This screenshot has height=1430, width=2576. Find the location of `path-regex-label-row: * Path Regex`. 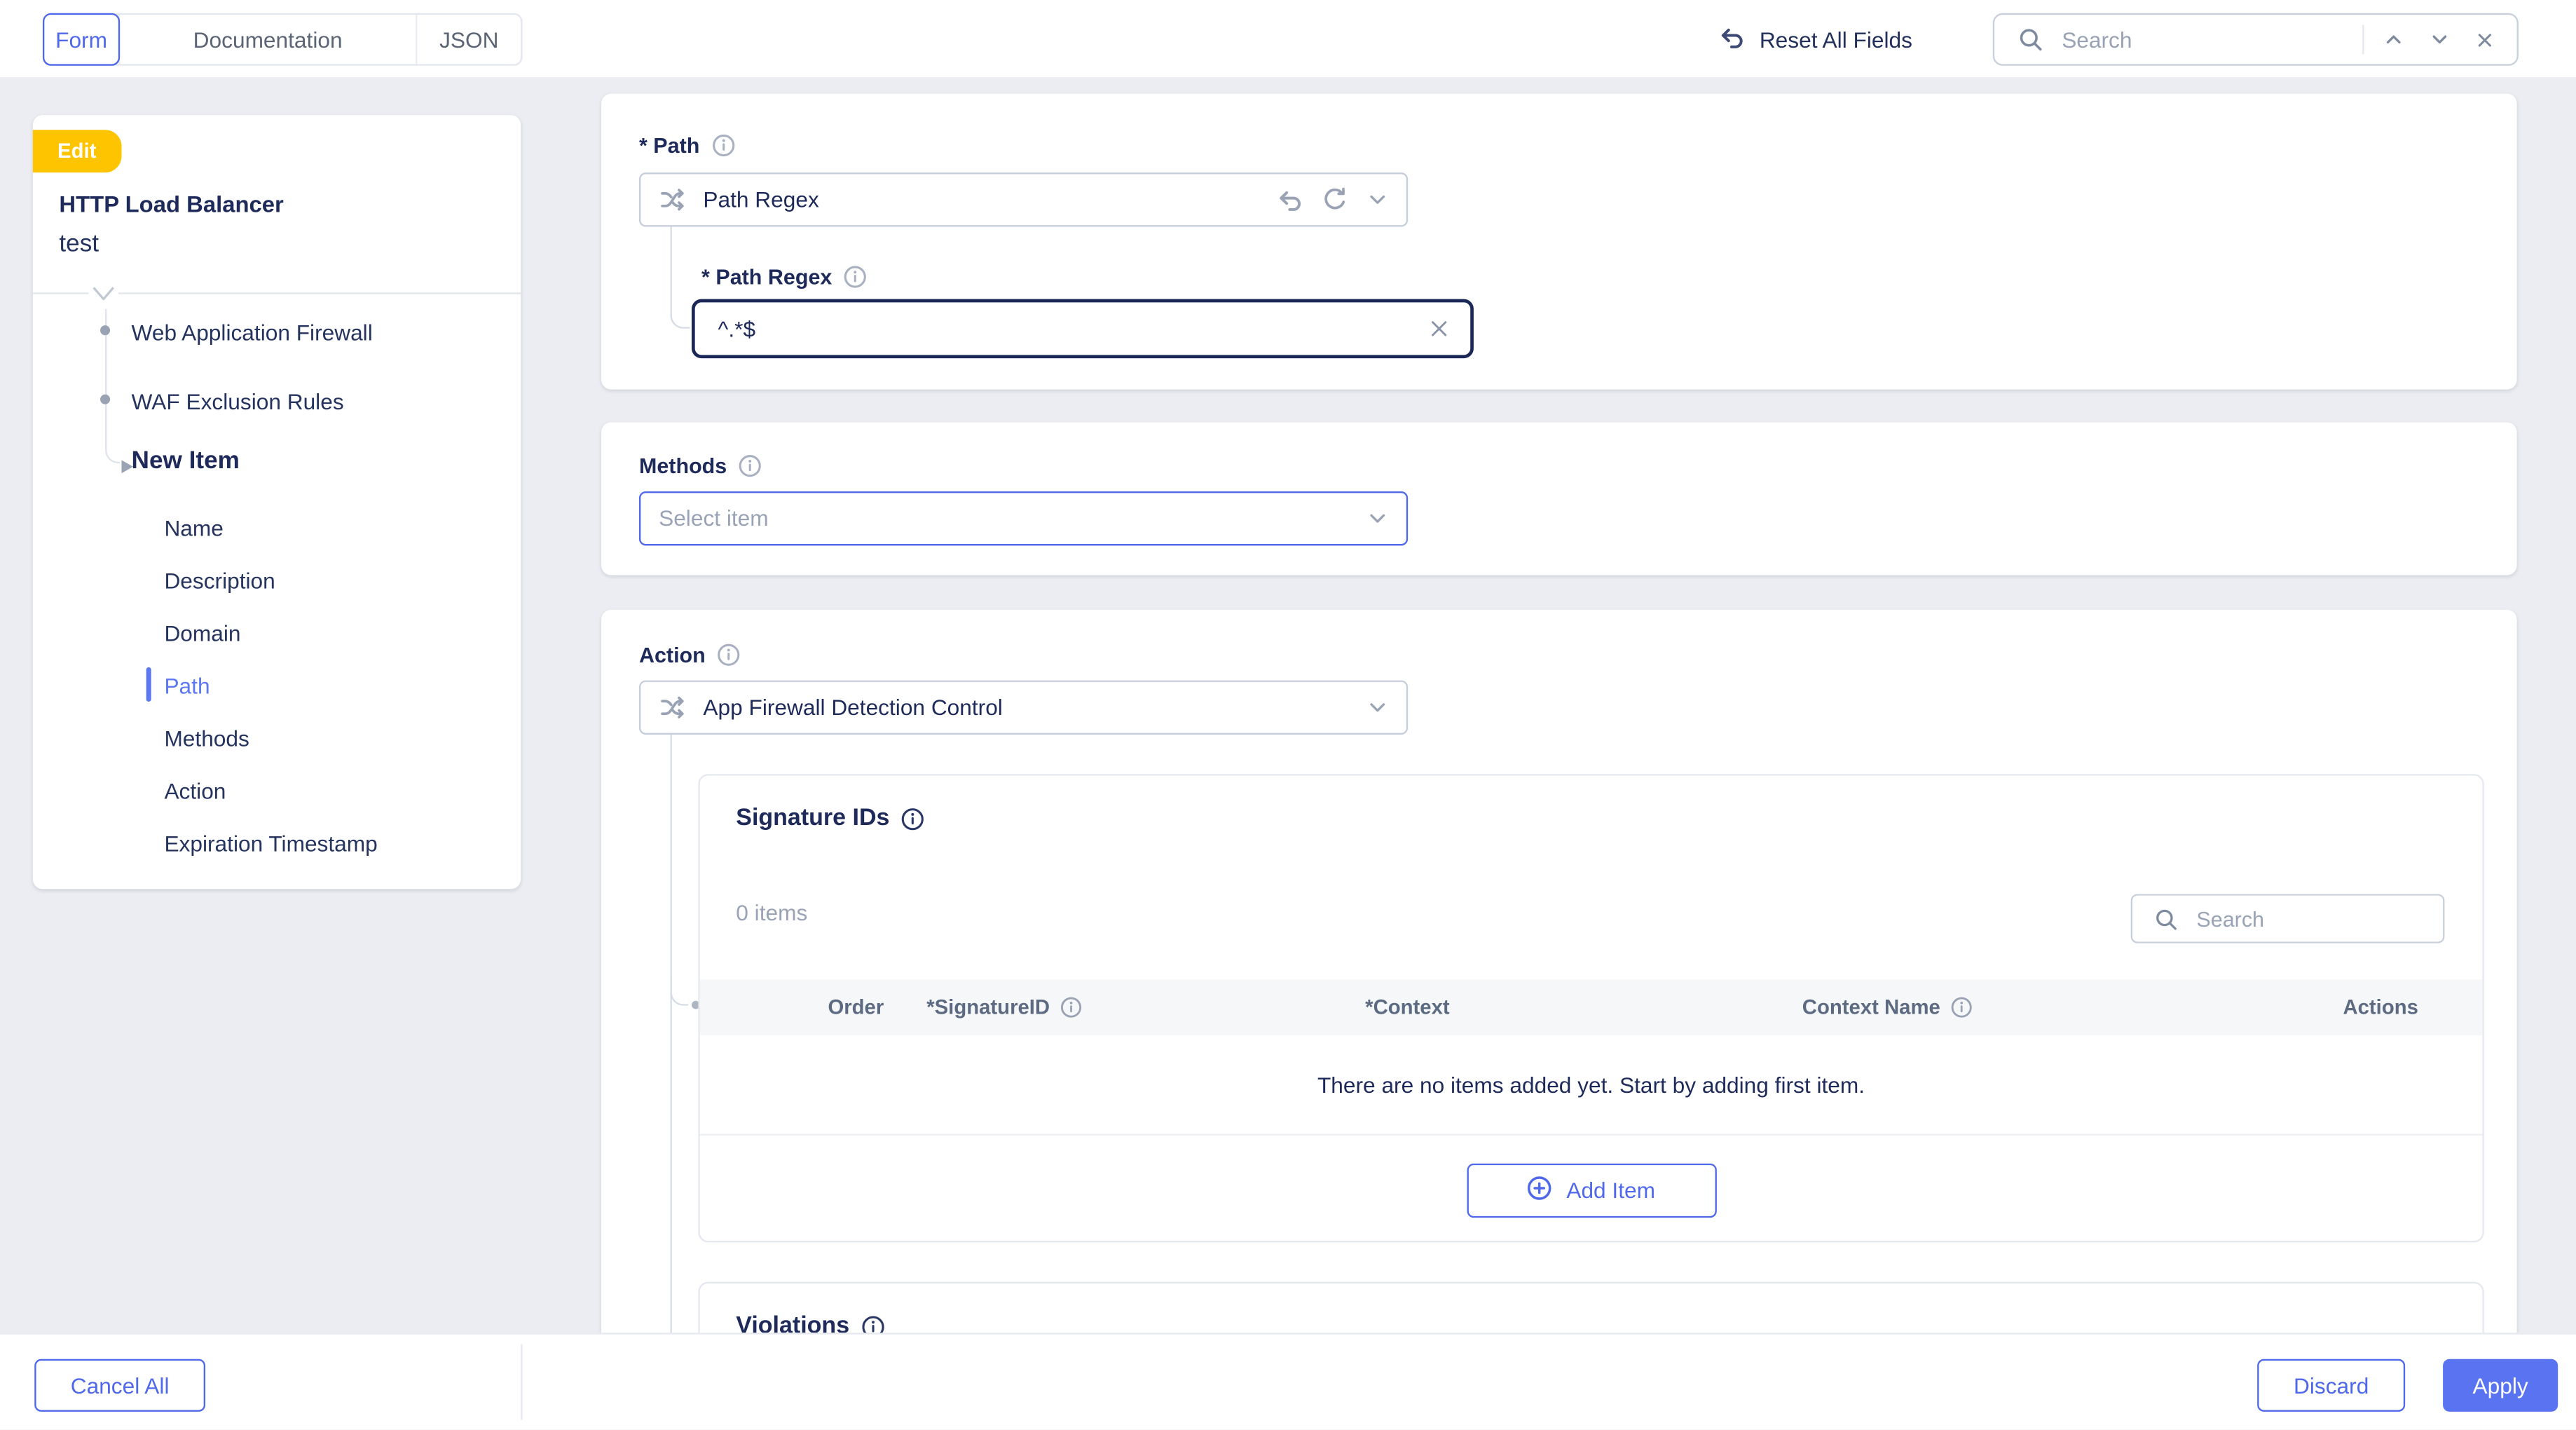

path-regex-label-row: * Path Regex is located at coordinates (784, 277).